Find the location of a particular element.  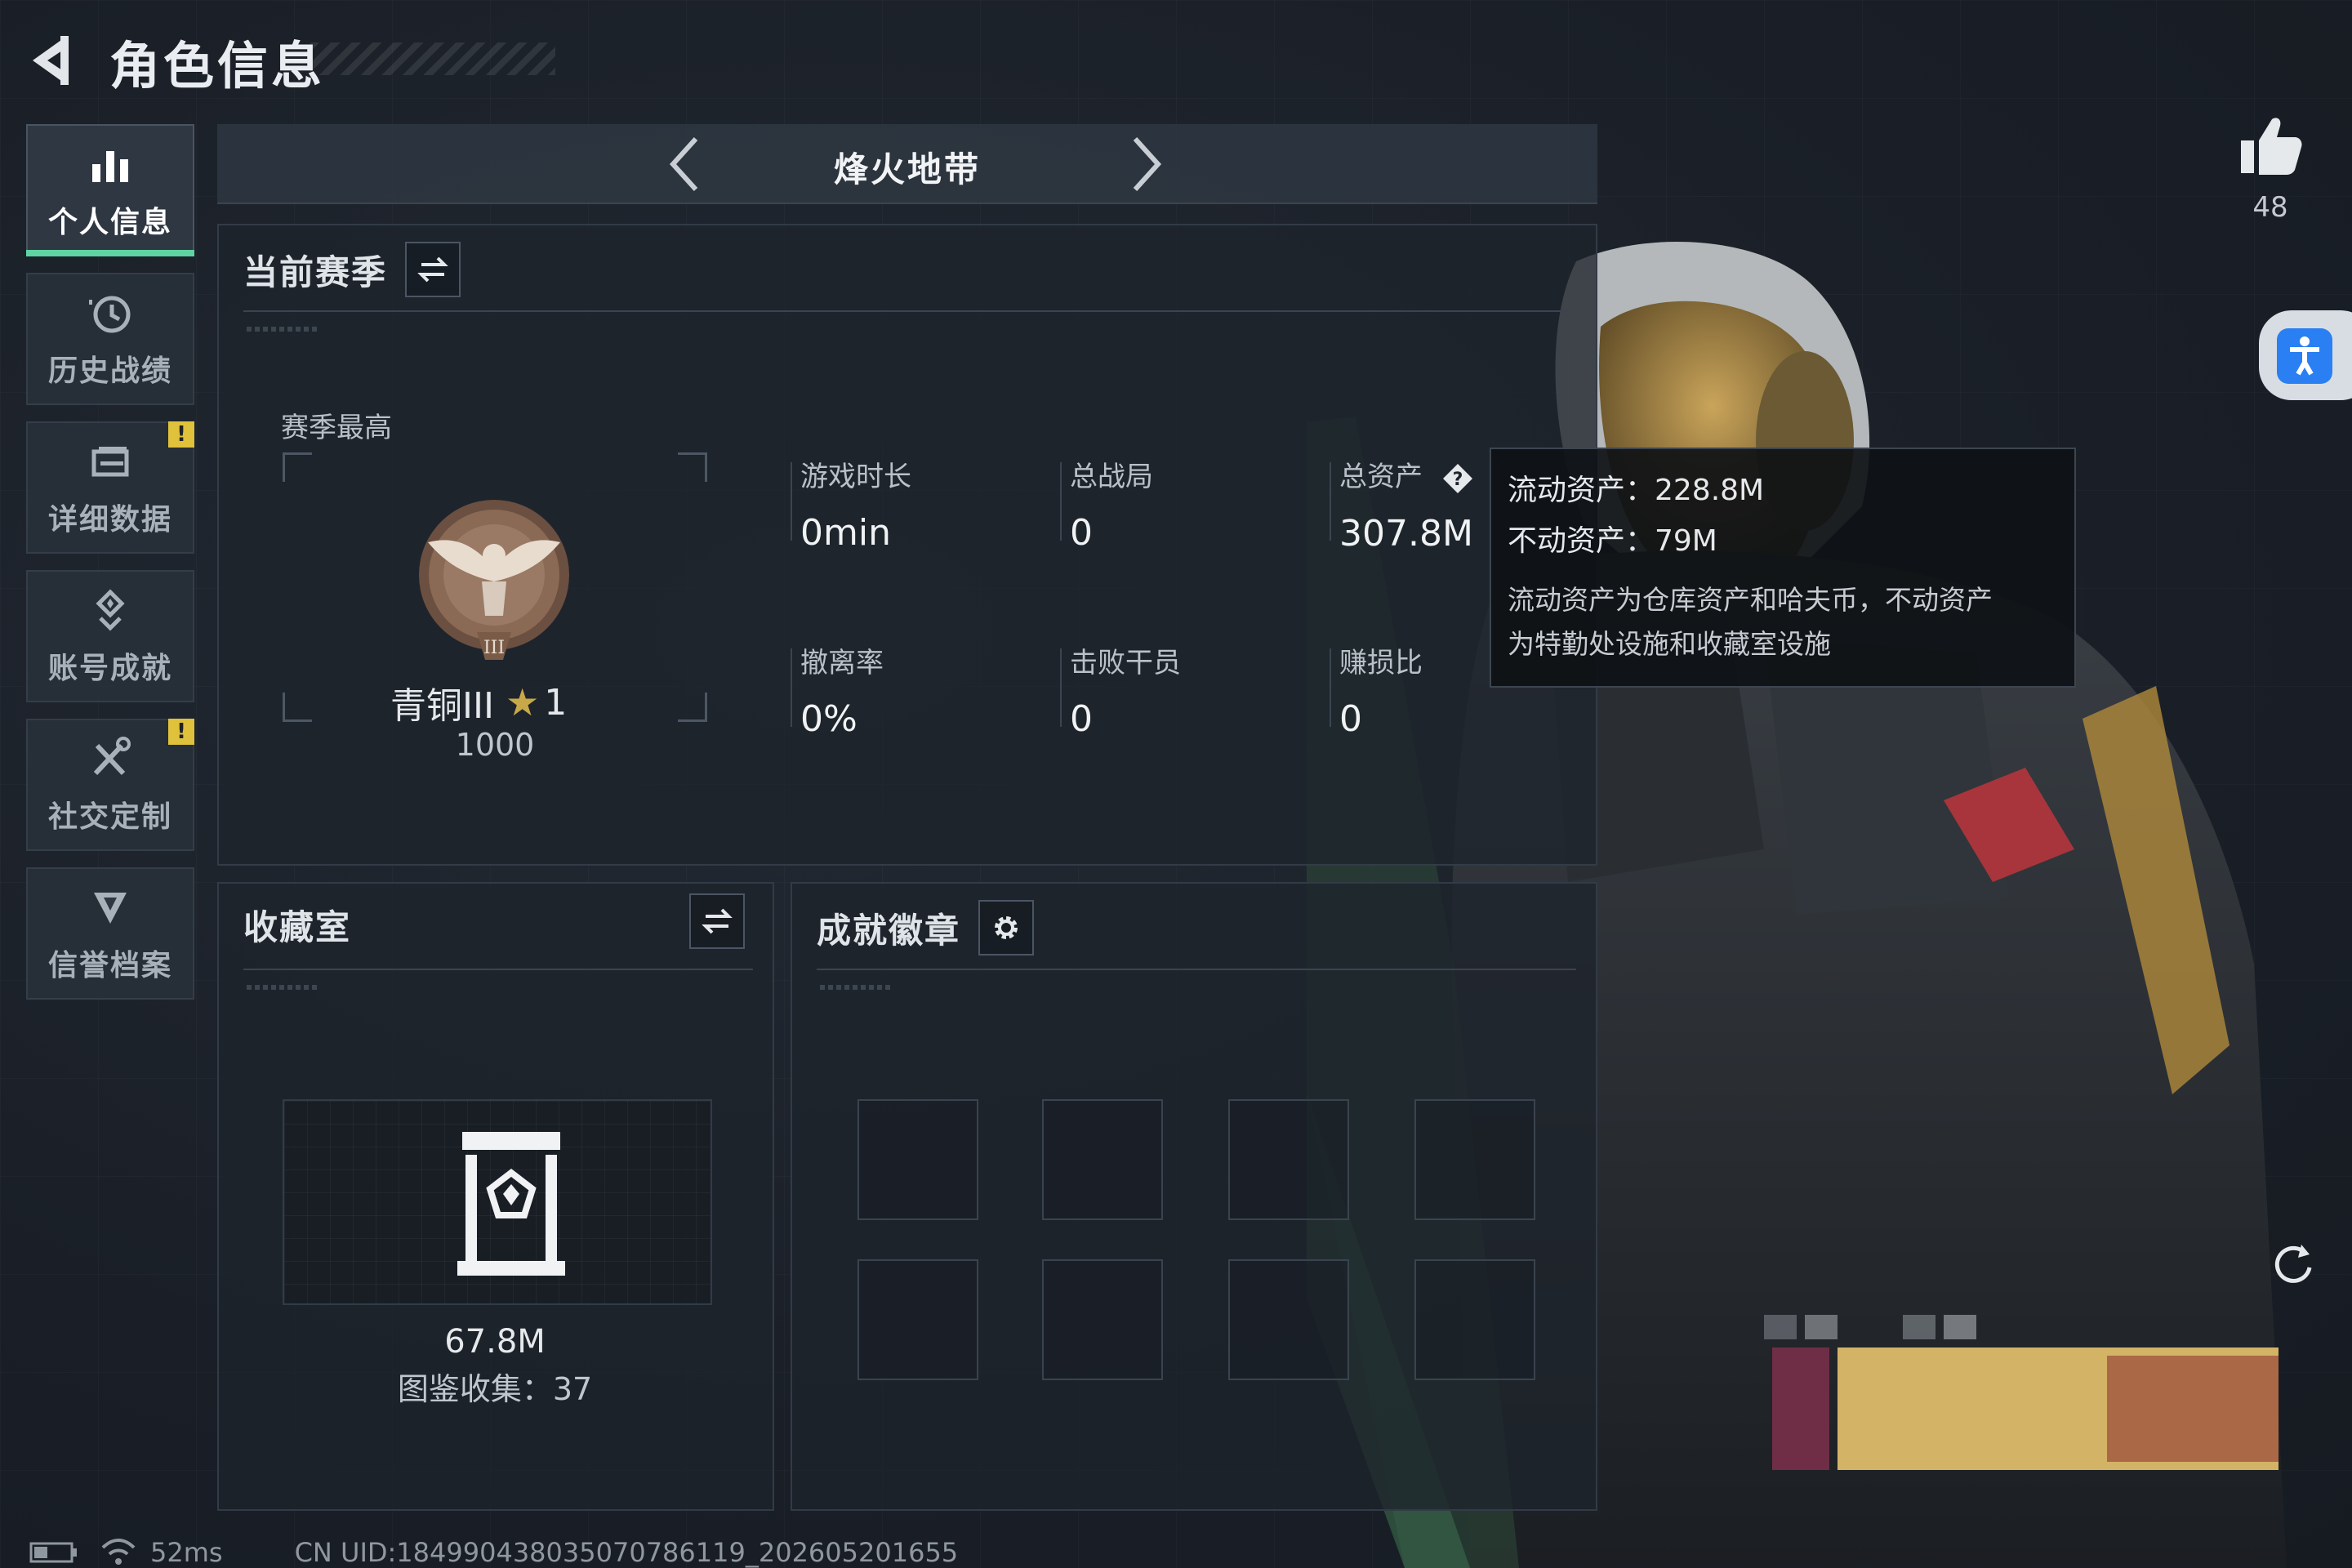

page-title: 角色信息 is located at coordinates (217, 66).